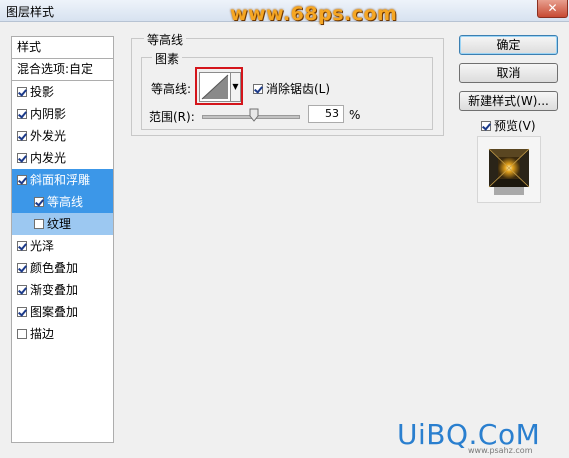 This screenshot has height=458, width=569. Describe the element at coordinates (500, 450) in the screenshot. I see `watermark-small: www.psahz.com` at that location.